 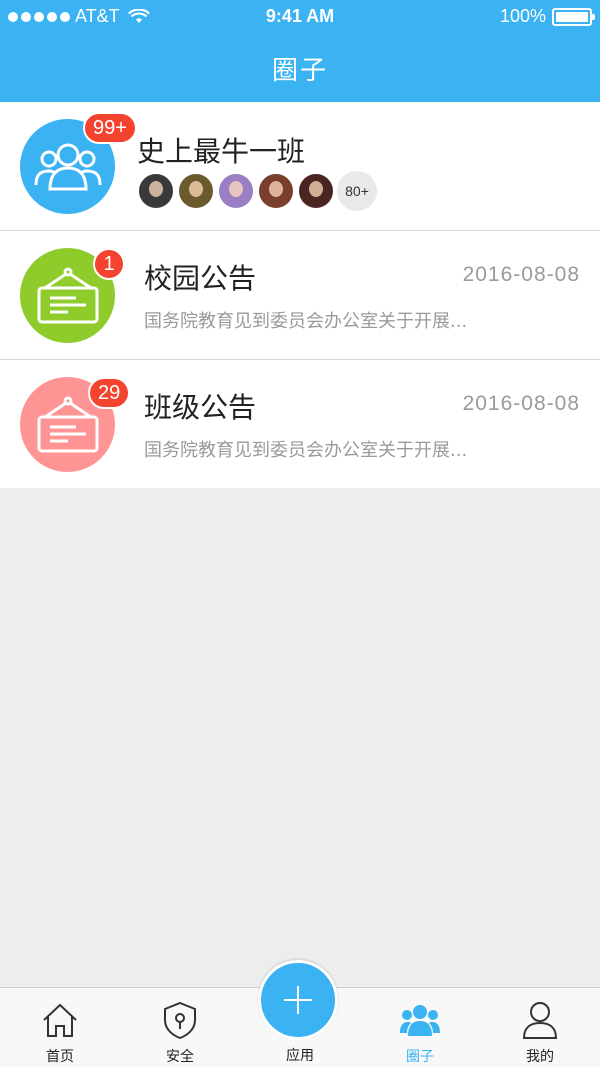 What do you see at coordinates (200, 278) in the screenshot?
I see `notice-title: 校园公告` at bounding box center [200, 278].